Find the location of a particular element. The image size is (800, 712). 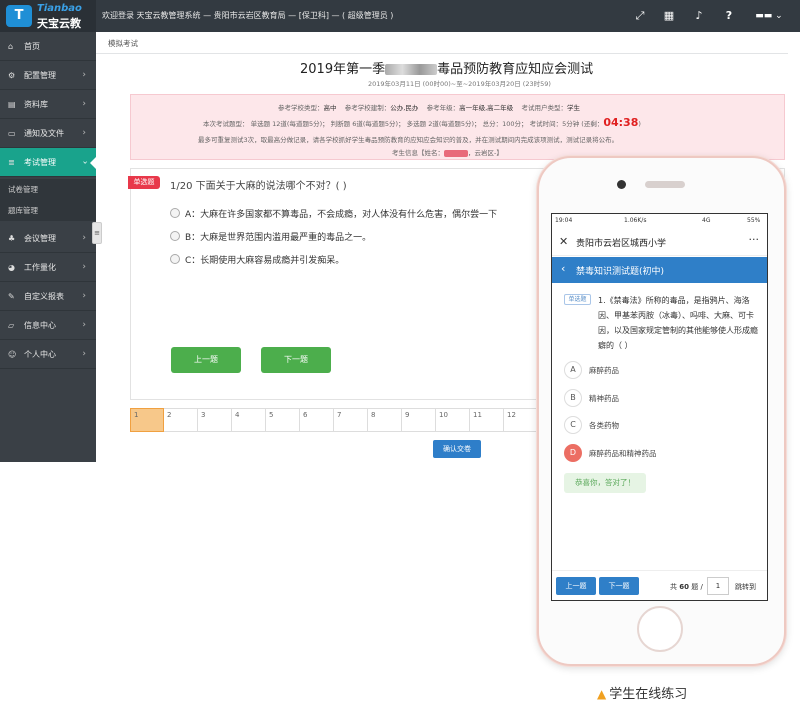

question-number: 12 is located at coordinates (521, 420).